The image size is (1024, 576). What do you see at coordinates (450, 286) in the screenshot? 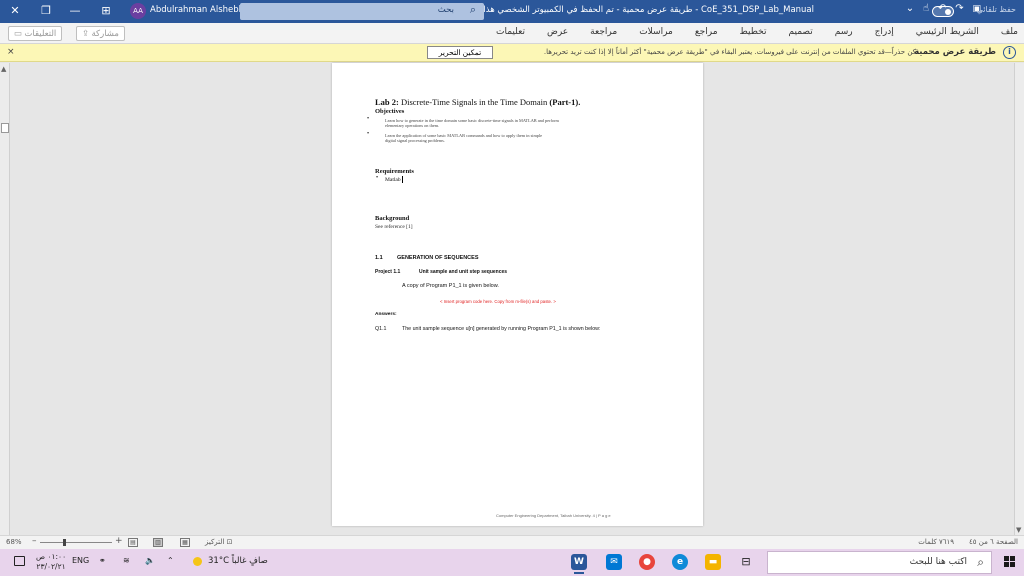
I see `copy-text: A copy of Program P1_1 is given below.` at bounding box center [450, 286].